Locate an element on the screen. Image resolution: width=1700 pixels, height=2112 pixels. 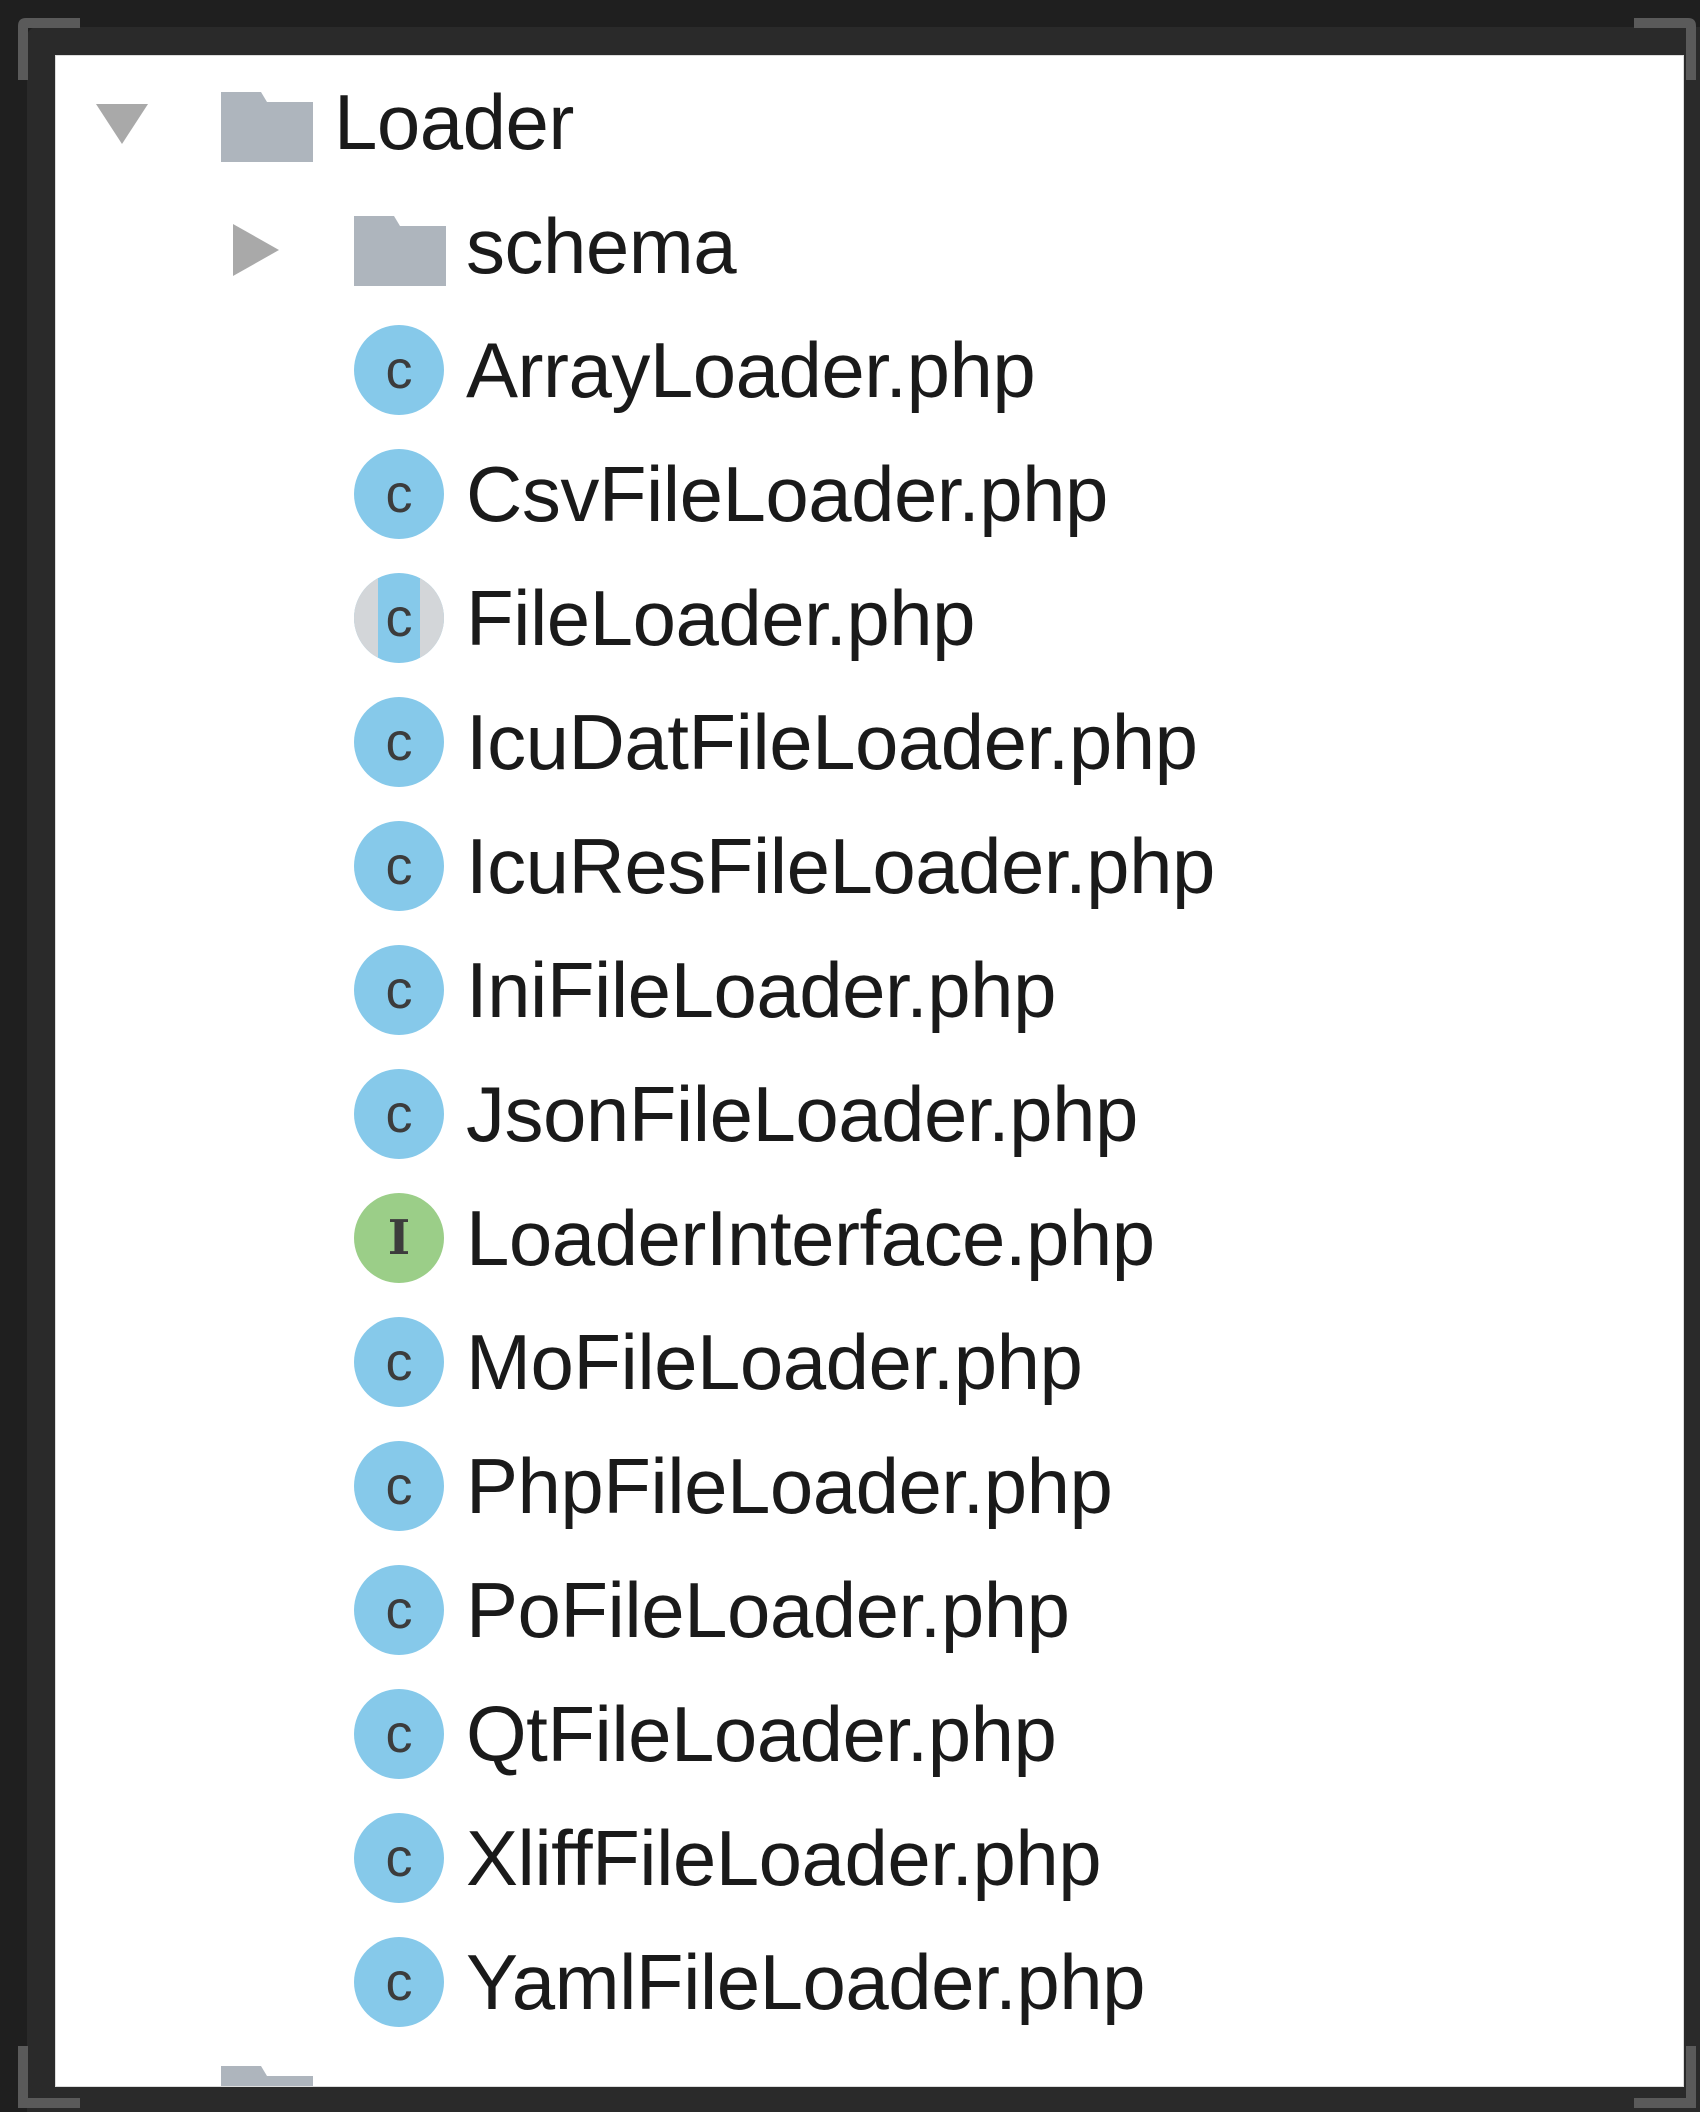
tree-file-icudatfileloader: c IcuDatFileLoader.php is located at coordinates (869, 742).